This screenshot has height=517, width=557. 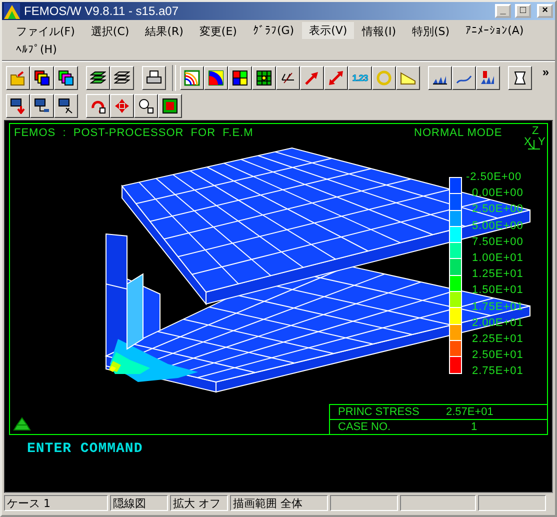 I want to click on double-arrow-icon, so click(x=336, y=78).